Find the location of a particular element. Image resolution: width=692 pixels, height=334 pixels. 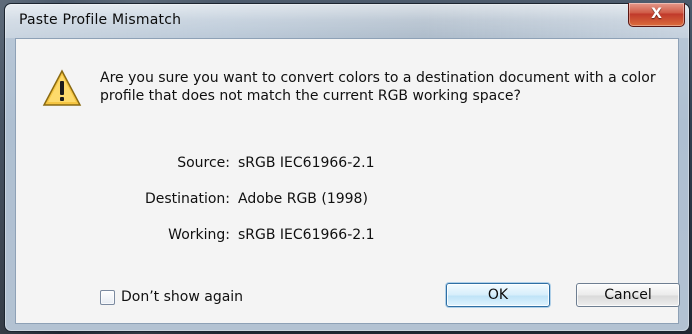

field-value-working: sRGB IEC61966-2.1 is located at coordinates (306, 235).